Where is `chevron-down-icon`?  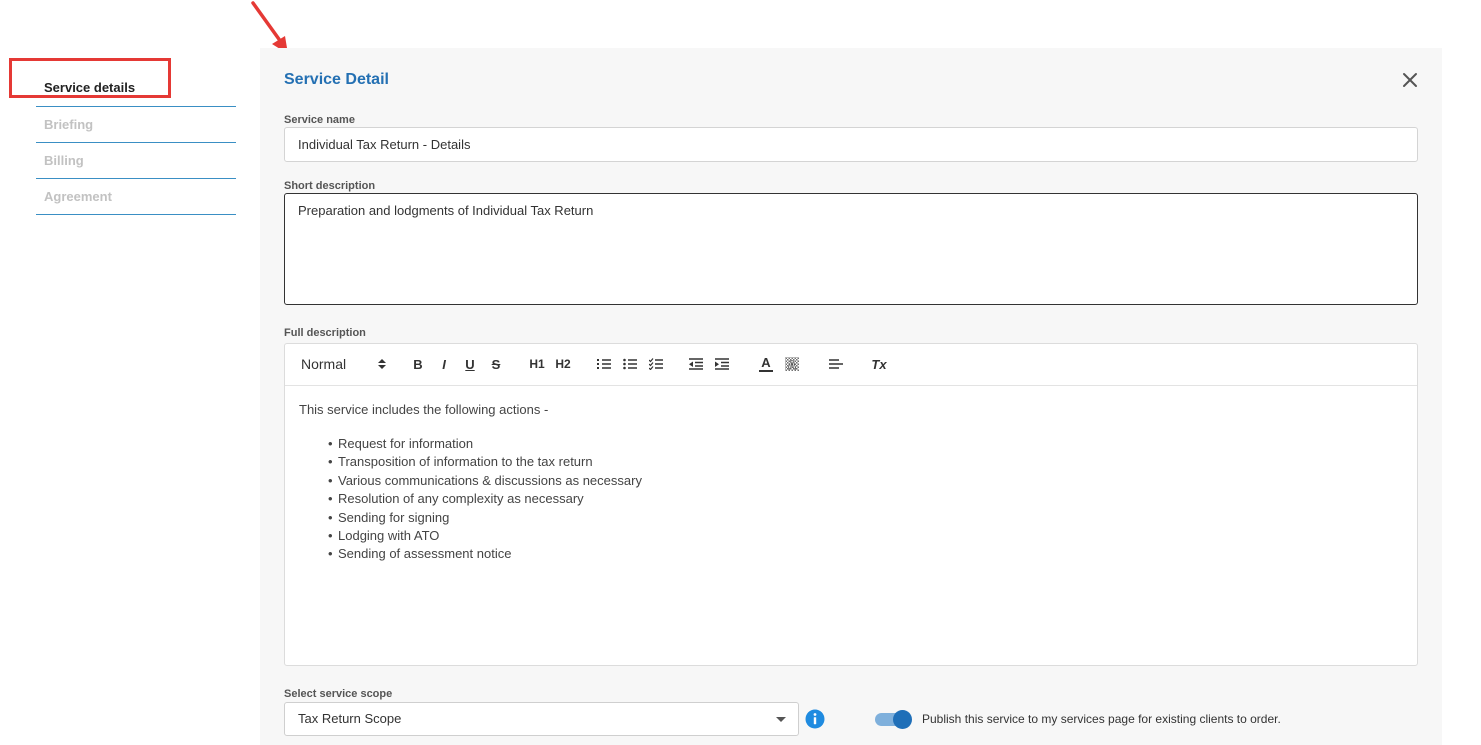 chevron-down-icon is located at coordinates (781, 719).